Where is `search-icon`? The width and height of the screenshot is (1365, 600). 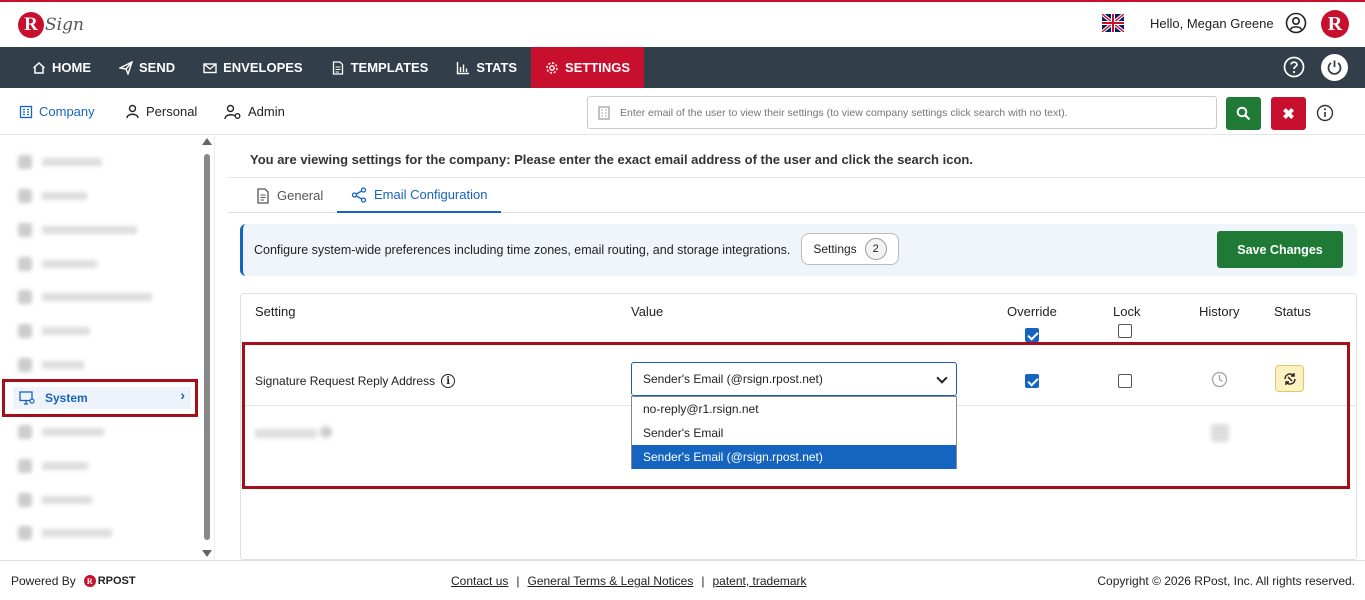 search-icon is located at coordinates (1243, 113).